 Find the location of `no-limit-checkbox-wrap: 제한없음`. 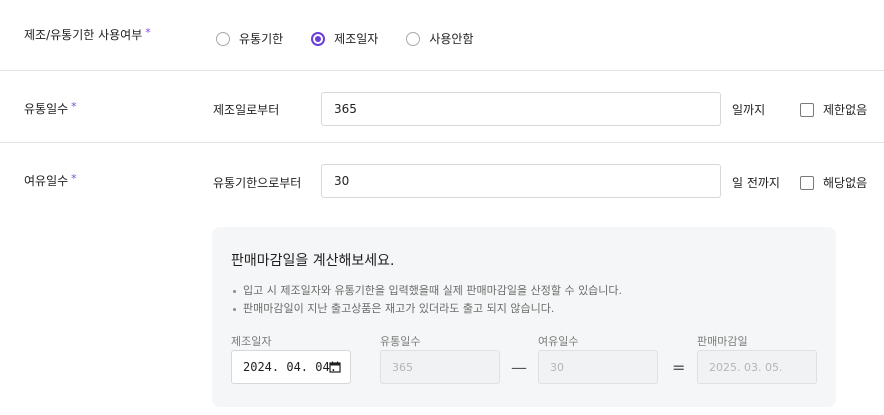

no-limit-checkbox-wrap: 제한없음 is located at coordinates (833, 109).